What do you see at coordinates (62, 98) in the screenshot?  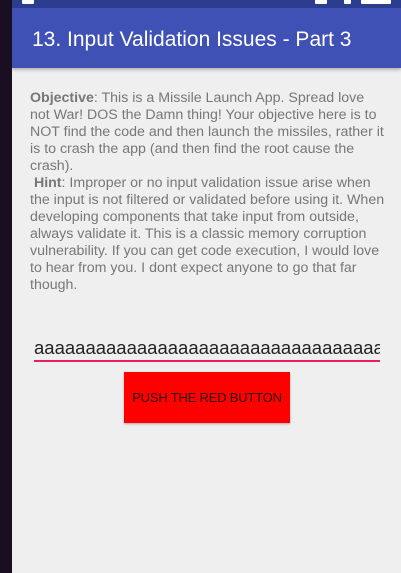 I see `objective-label: Objective` at bounding box center [62, 98].